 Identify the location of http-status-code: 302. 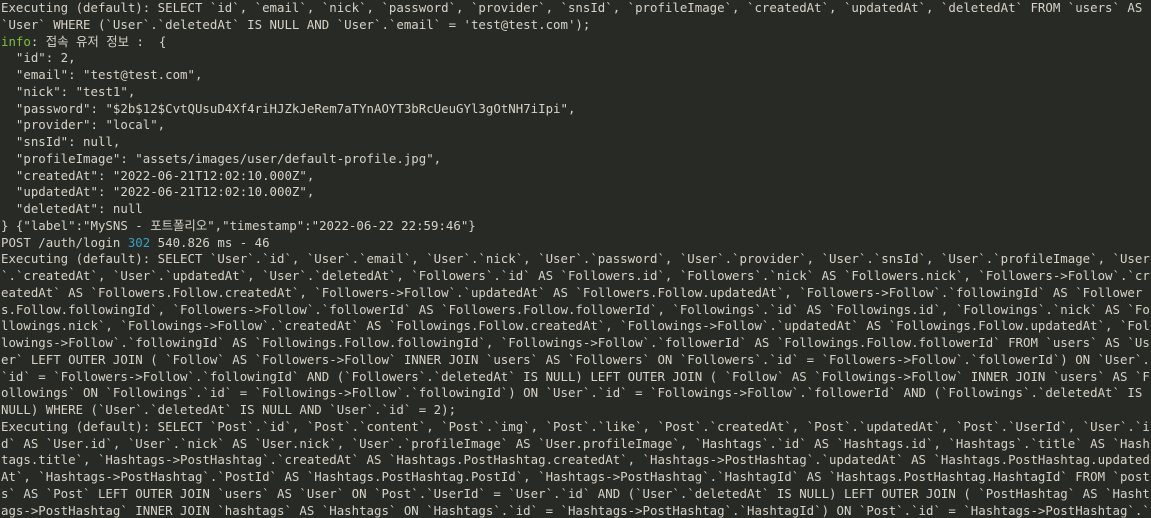
(139, 242).